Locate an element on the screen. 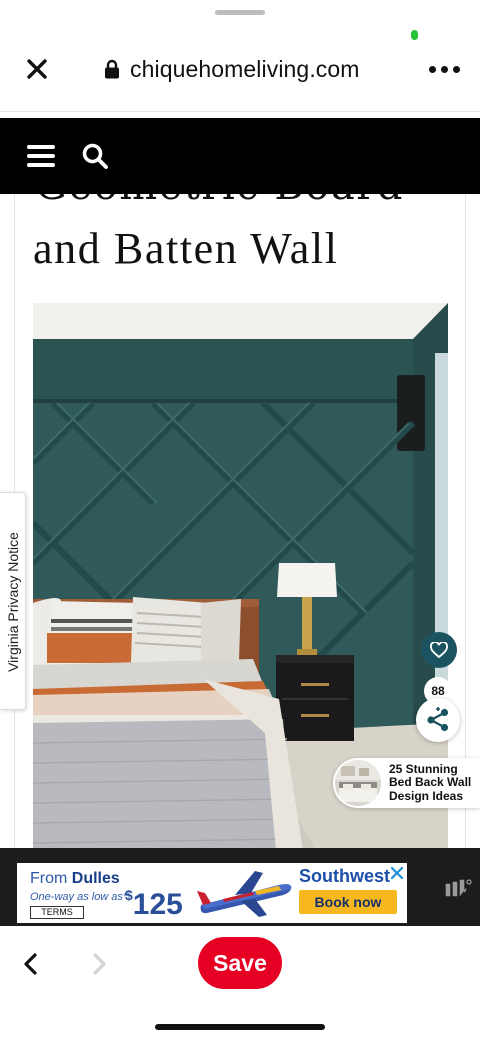 Image resolution: width=480 pixels, height=1041 pixels. browser-chrome: chiquehomeliving.com is located at coordinates (240, 56).